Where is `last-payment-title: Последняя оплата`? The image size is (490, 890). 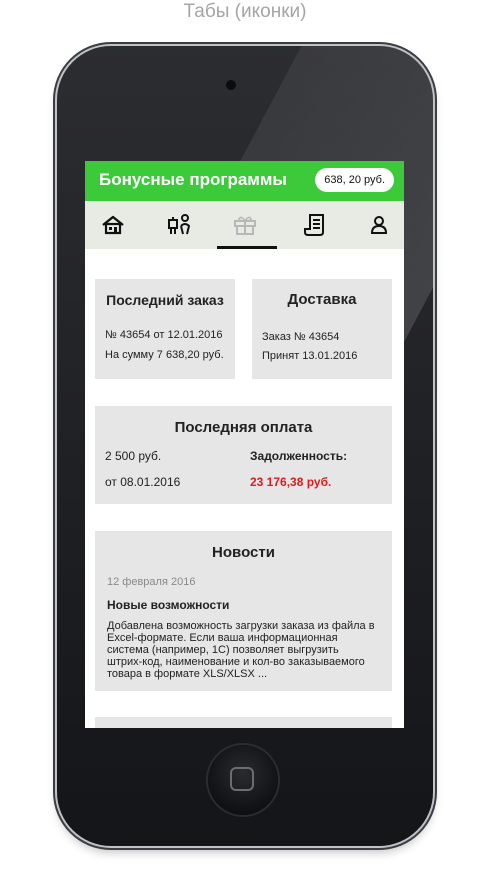
last-payment-title: Последняя оплата is located at coordinates (243, 427).